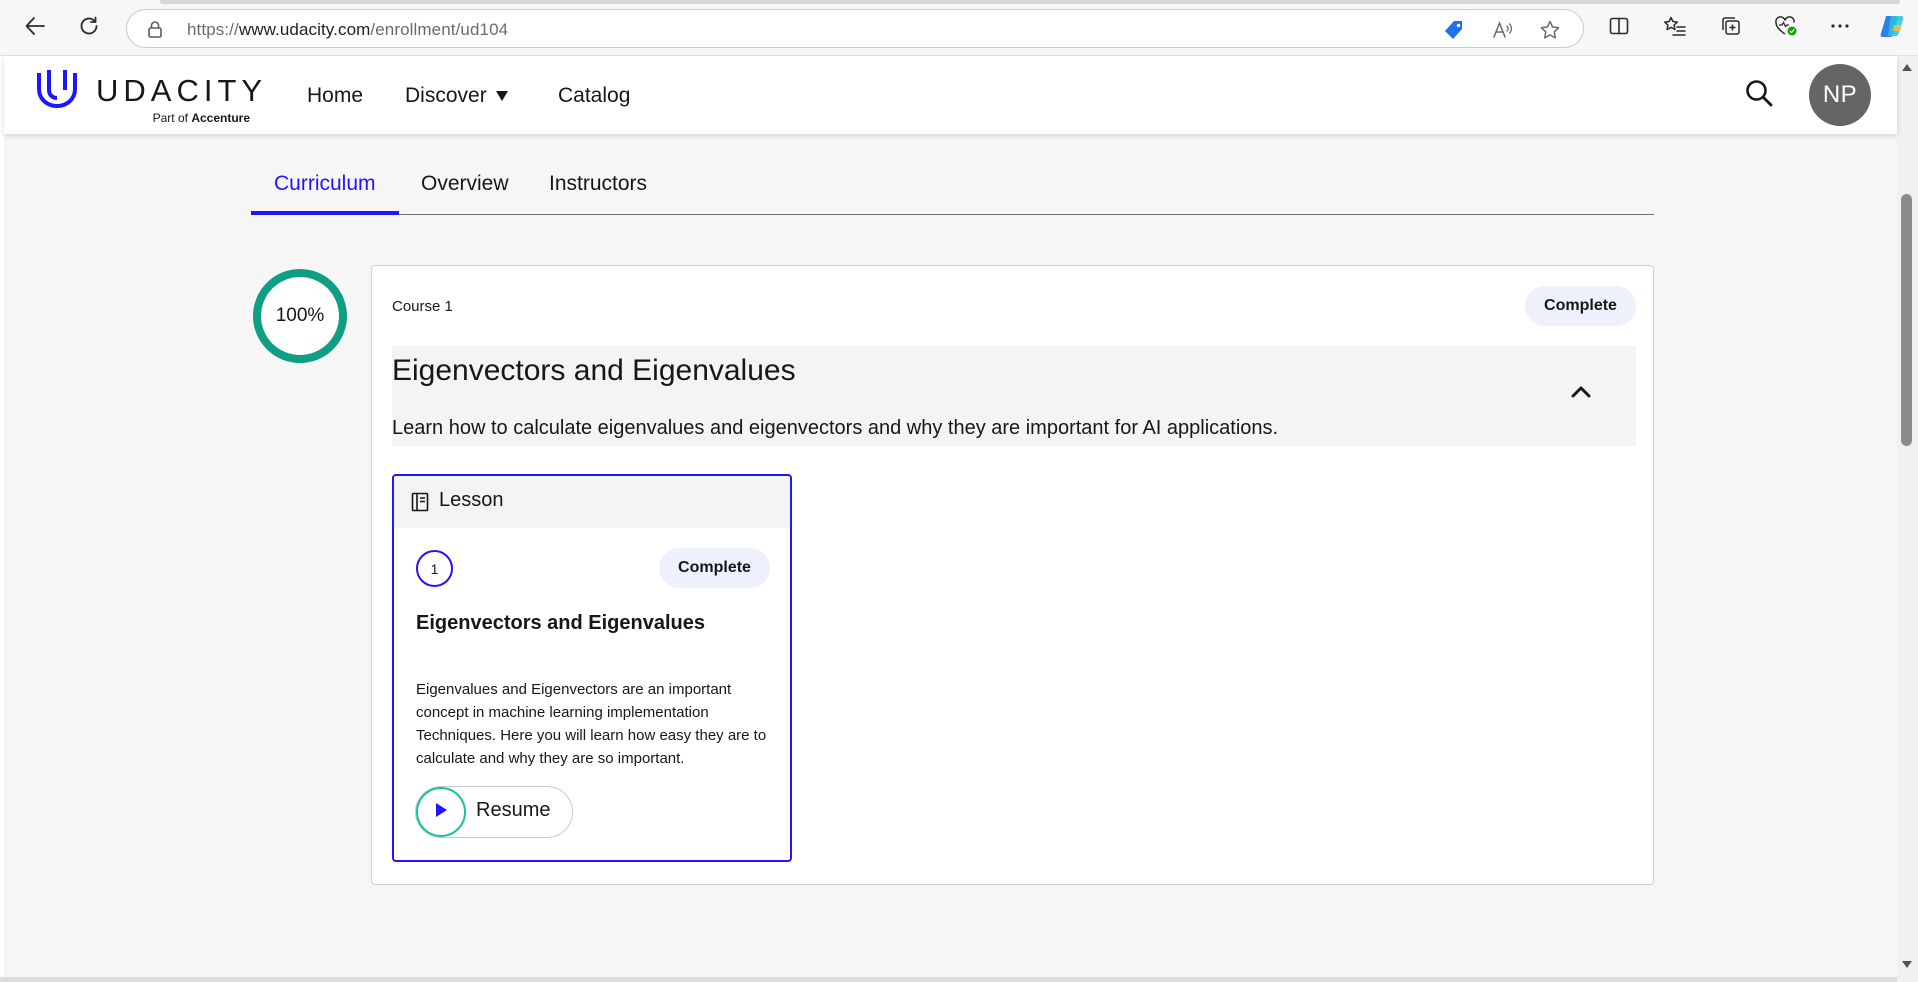 Image resolution: width=1918 pixels, height=982 pixels. What do you see at coordinates (1907, 964) in the screenshot?
I see `scroll-down-arrow-icon` at bounding box center [1907, 964].